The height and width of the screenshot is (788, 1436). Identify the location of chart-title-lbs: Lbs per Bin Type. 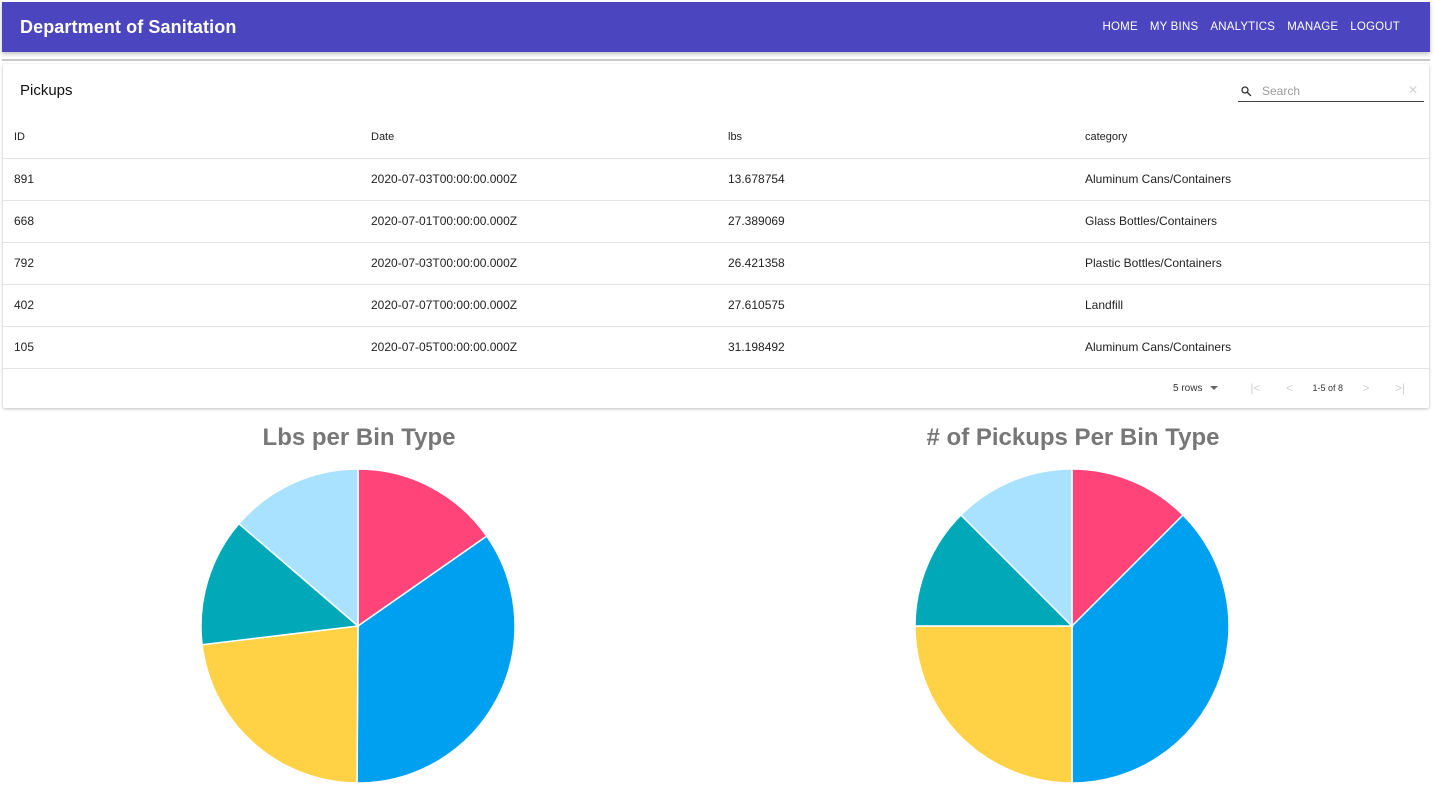
(359, 437).